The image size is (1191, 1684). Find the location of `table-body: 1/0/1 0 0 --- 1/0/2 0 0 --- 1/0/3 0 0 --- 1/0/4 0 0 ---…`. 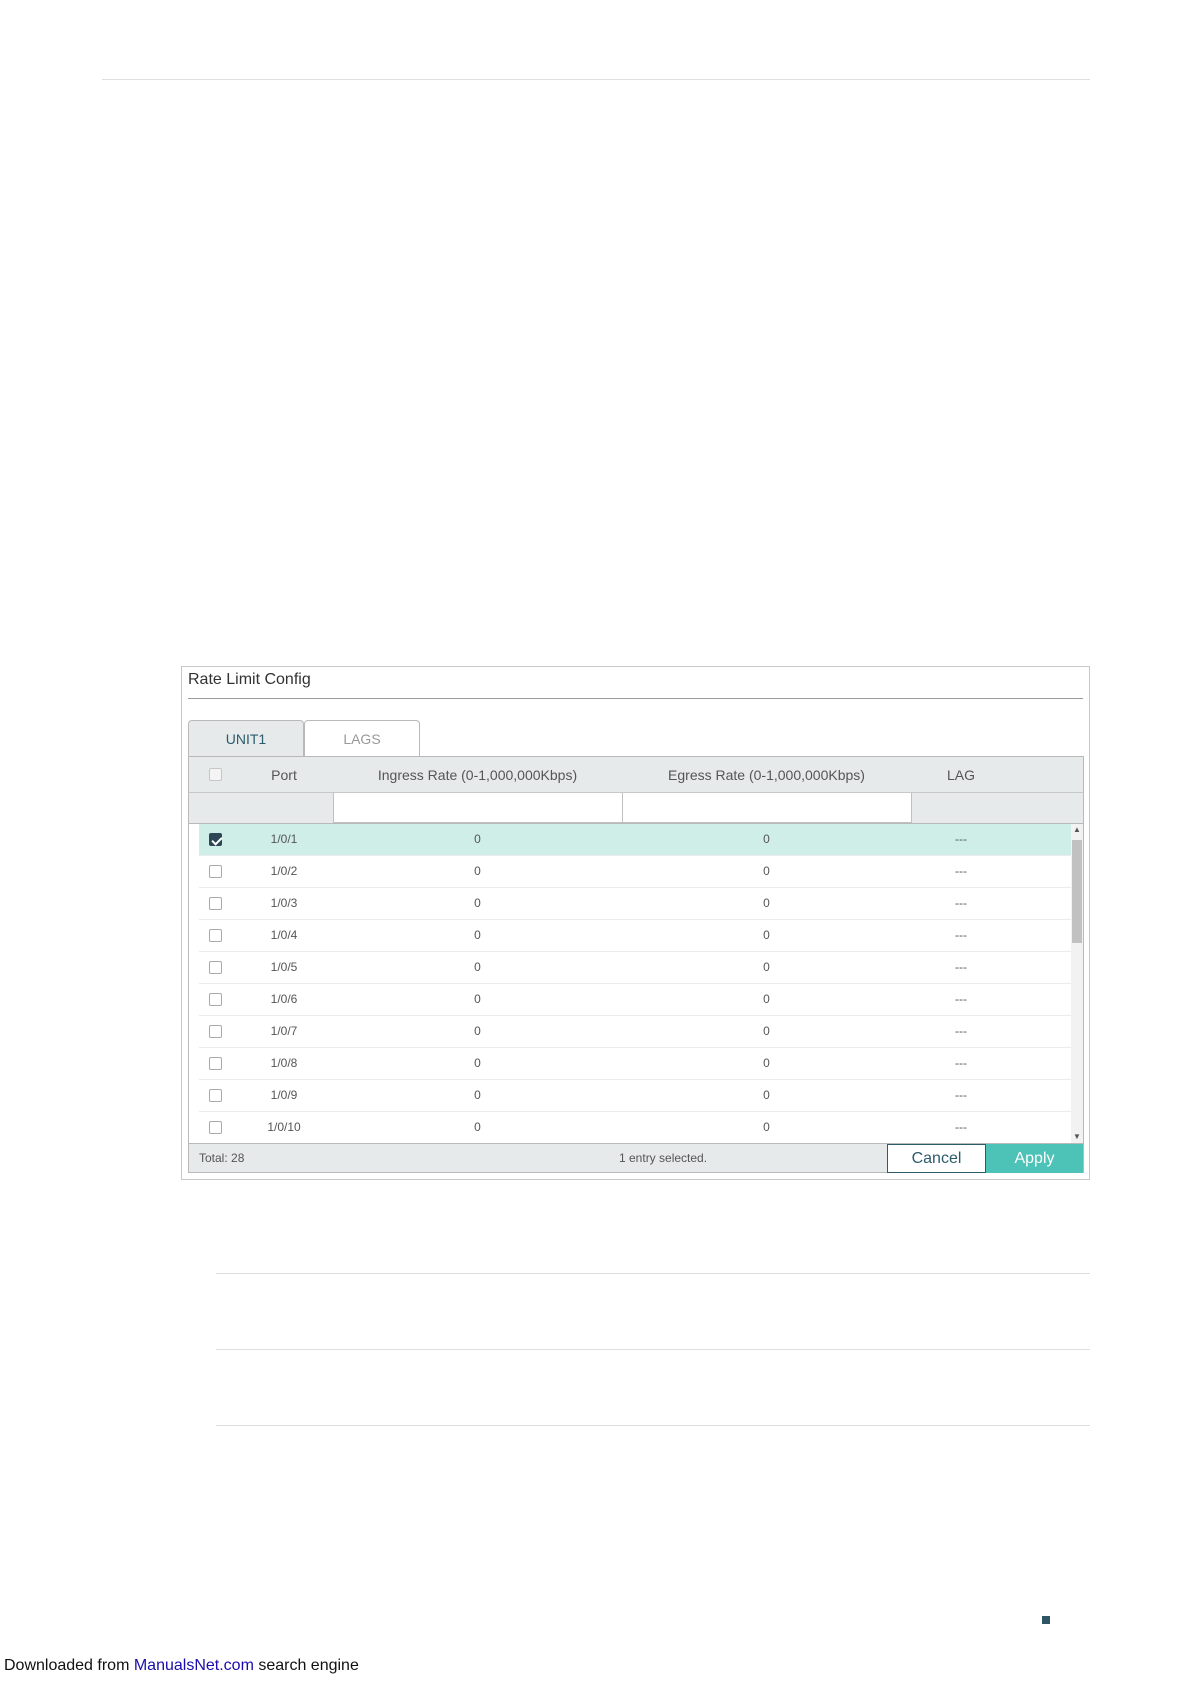

table-body: 1/0/1 0 0 --- 1/0/2 0 0 --- 1/0/3 0 0 --- 1/0/4 0 0 ---… is located at coordinates (635, 983).